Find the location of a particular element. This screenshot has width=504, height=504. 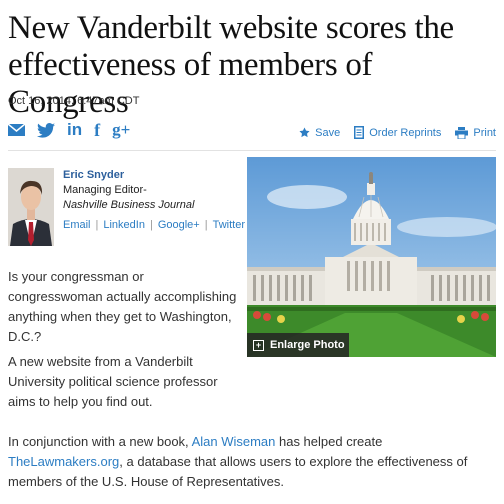

author-avatar is located at coordinates (31, 207).